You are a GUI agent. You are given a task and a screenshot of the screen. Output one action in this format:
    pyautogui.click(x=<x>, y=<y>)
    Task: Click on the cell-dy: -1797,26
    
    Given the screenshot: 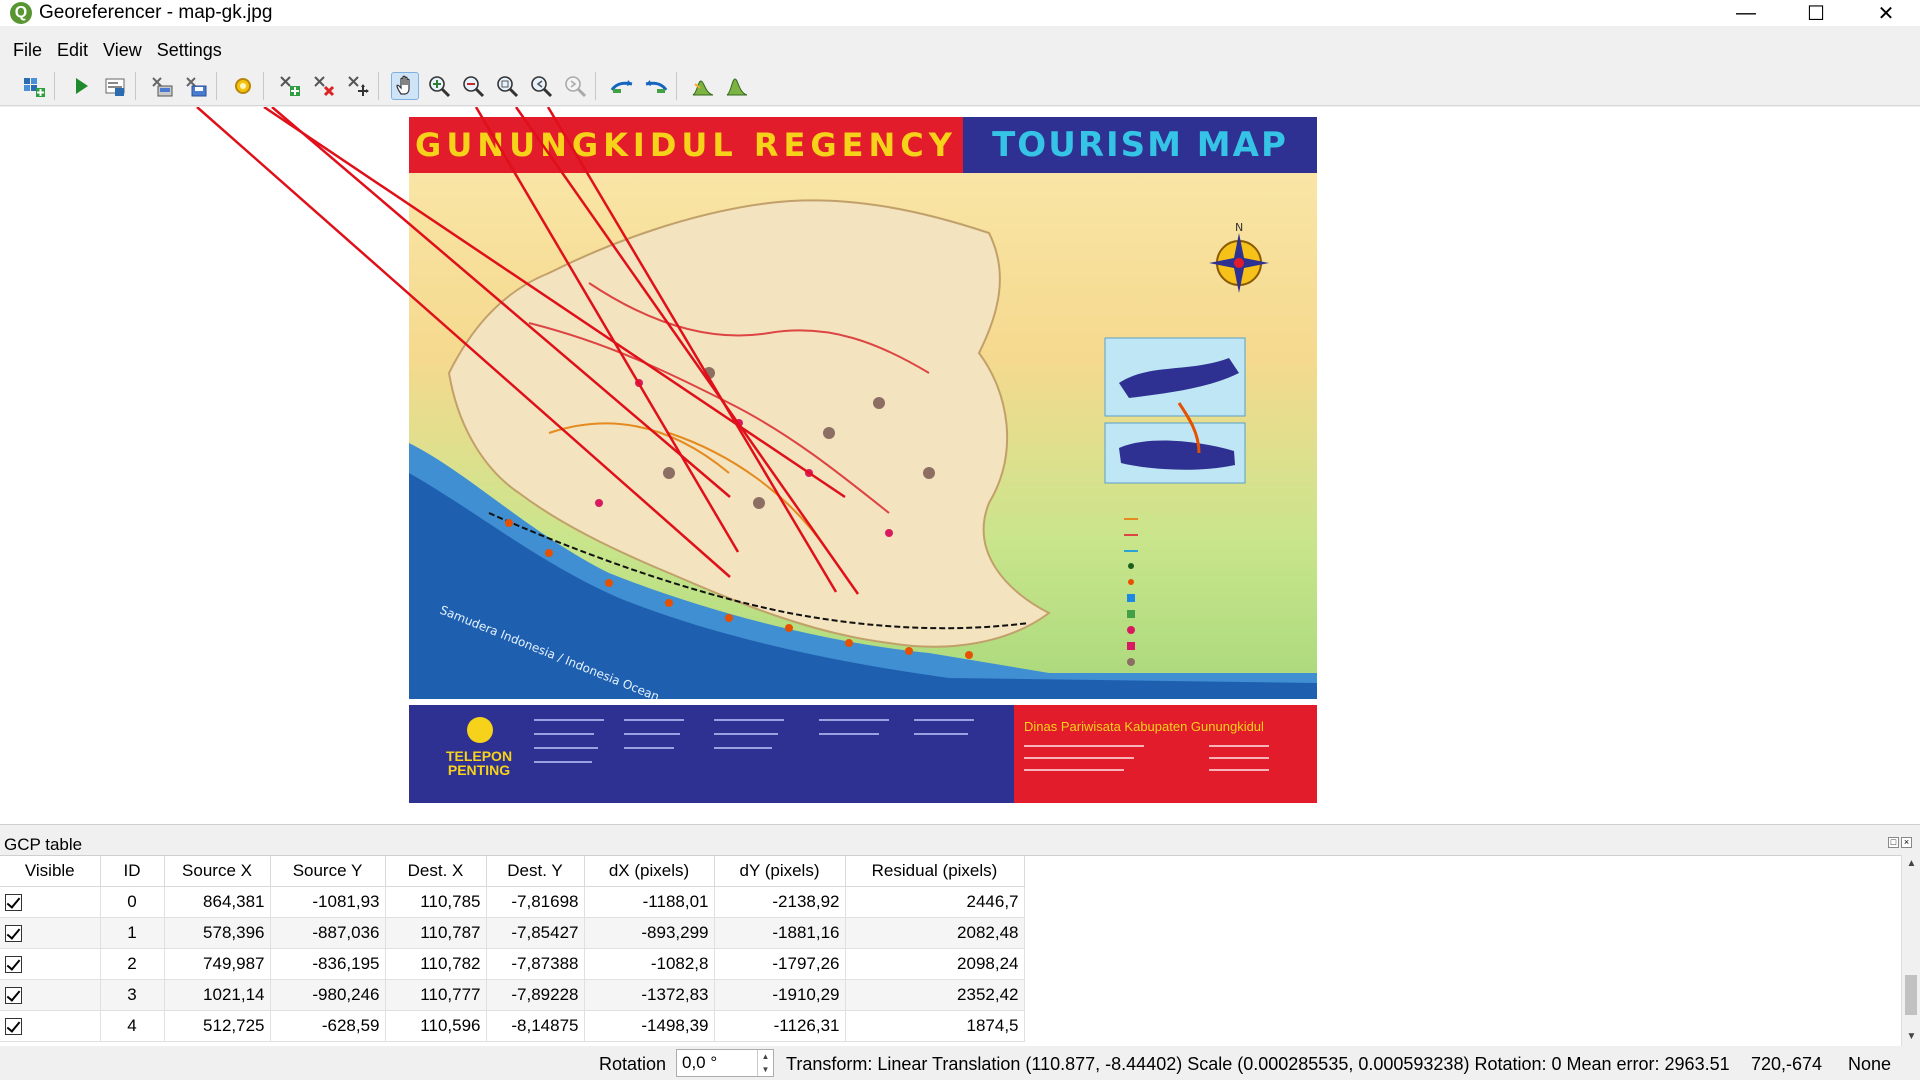 What is the action you would take?
    pyautogui.click(x=780, y=964)
    